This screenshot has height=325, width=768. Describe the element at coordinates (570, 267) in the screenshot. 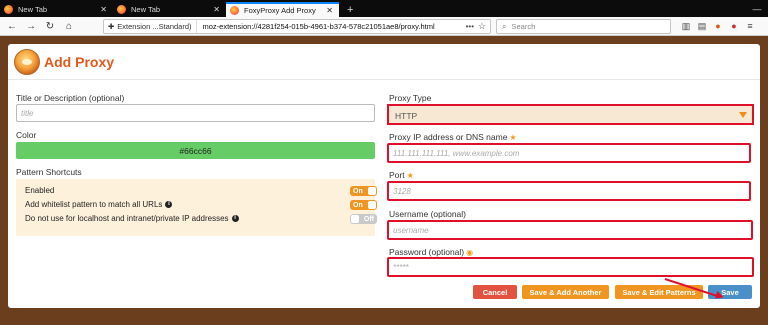

I see `password-input: *****` at that location.